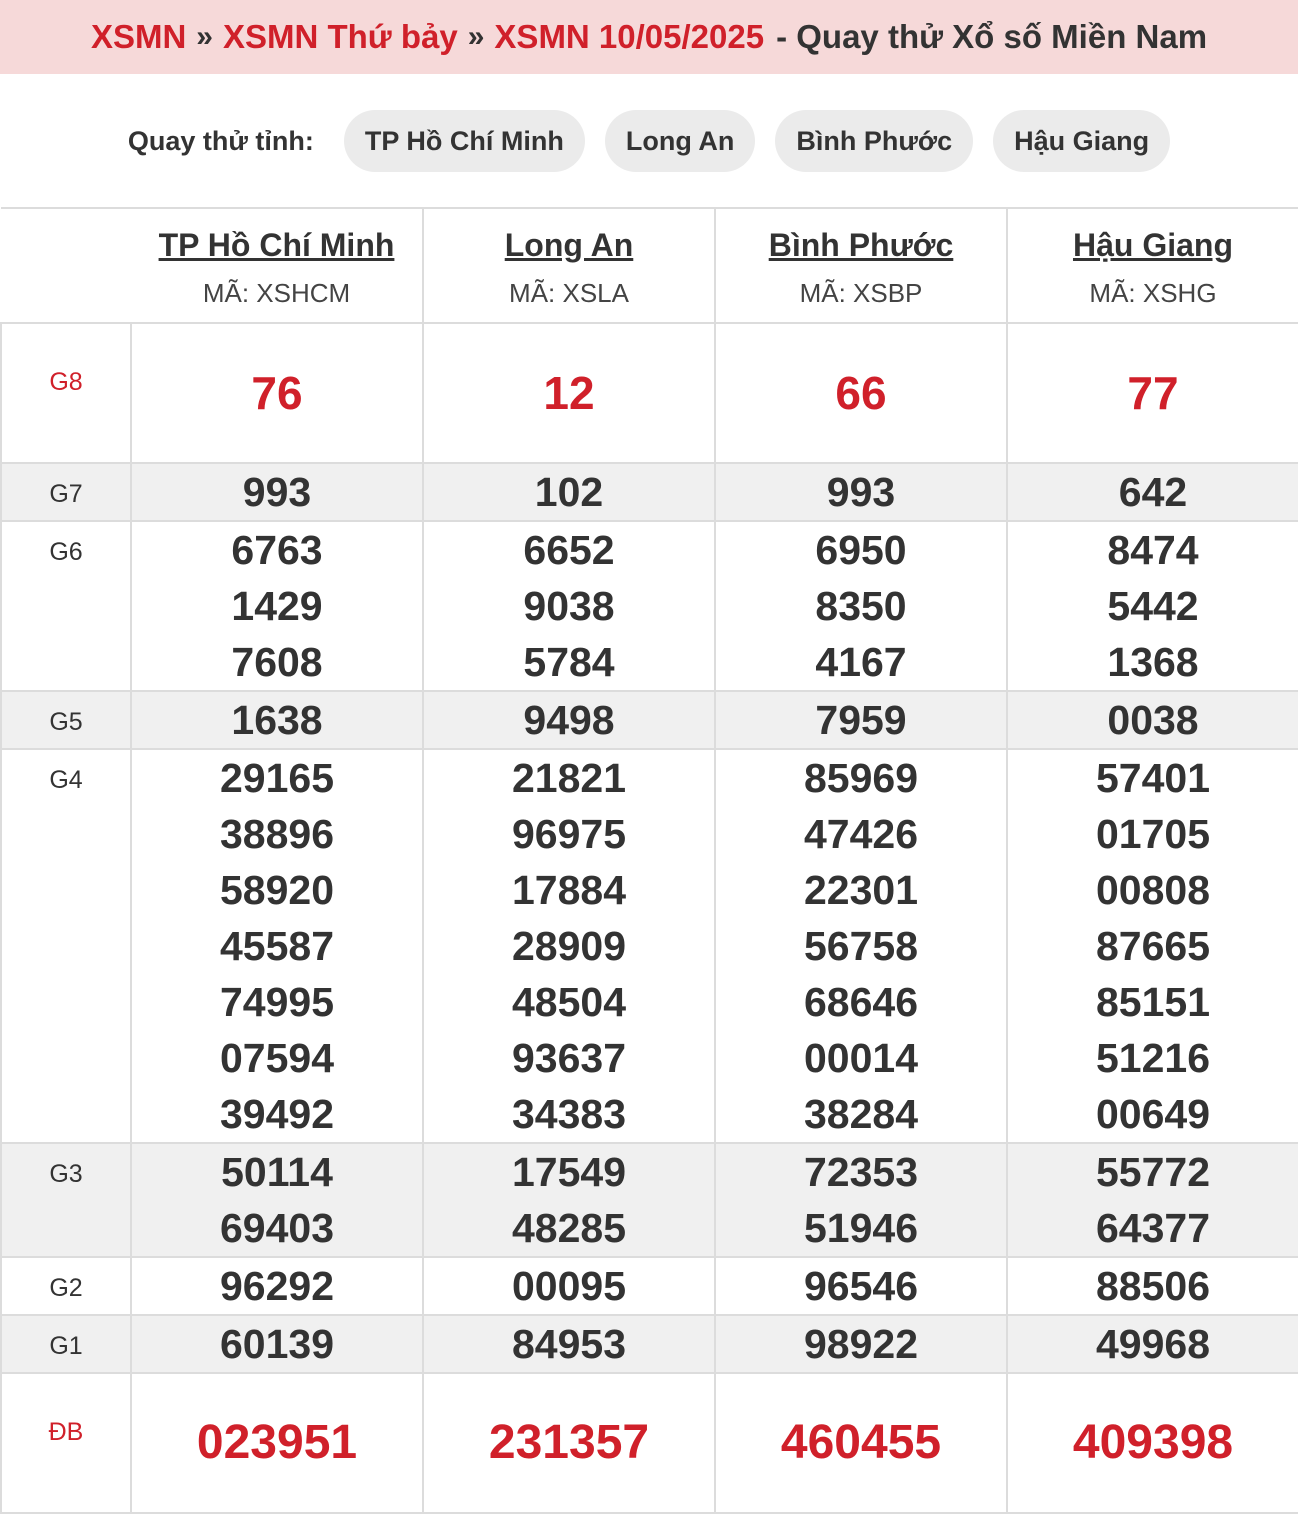  I want to click on prize-number: 231357, so click(569, 1442).